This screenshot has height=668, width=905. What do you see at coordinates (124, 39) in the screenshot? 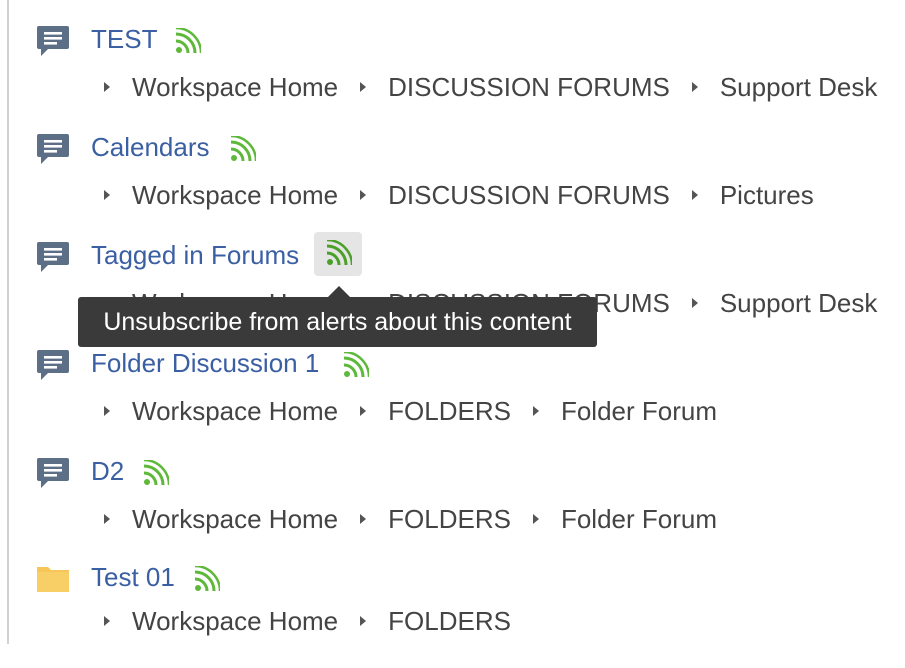
I see `item-title-link: TEST` at bounding box center [124, 39].